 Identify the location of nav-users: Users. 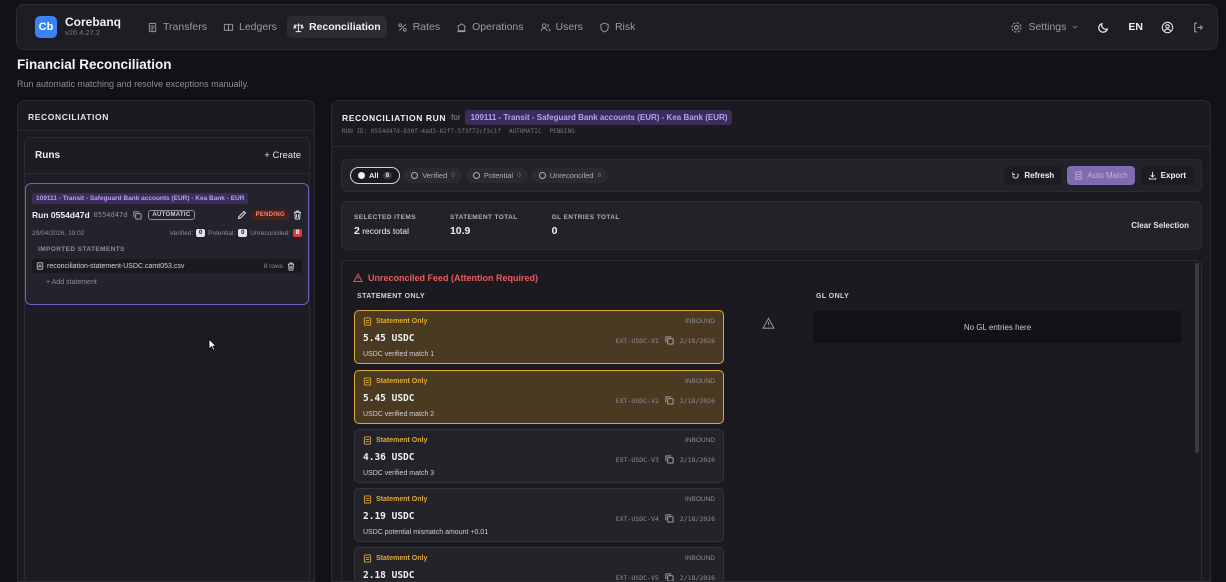
(561, 27).